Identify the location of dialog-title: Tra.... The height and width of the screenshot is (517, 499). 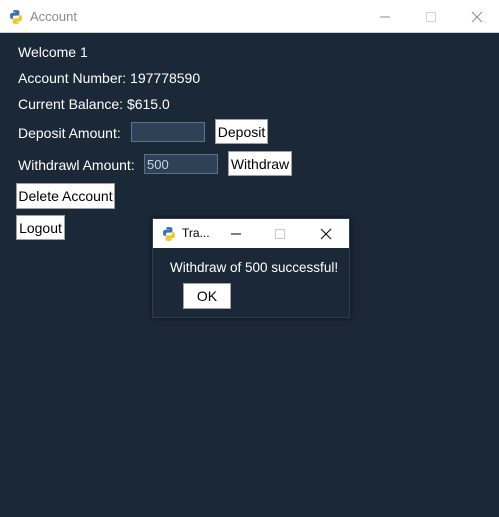
(196, 233).